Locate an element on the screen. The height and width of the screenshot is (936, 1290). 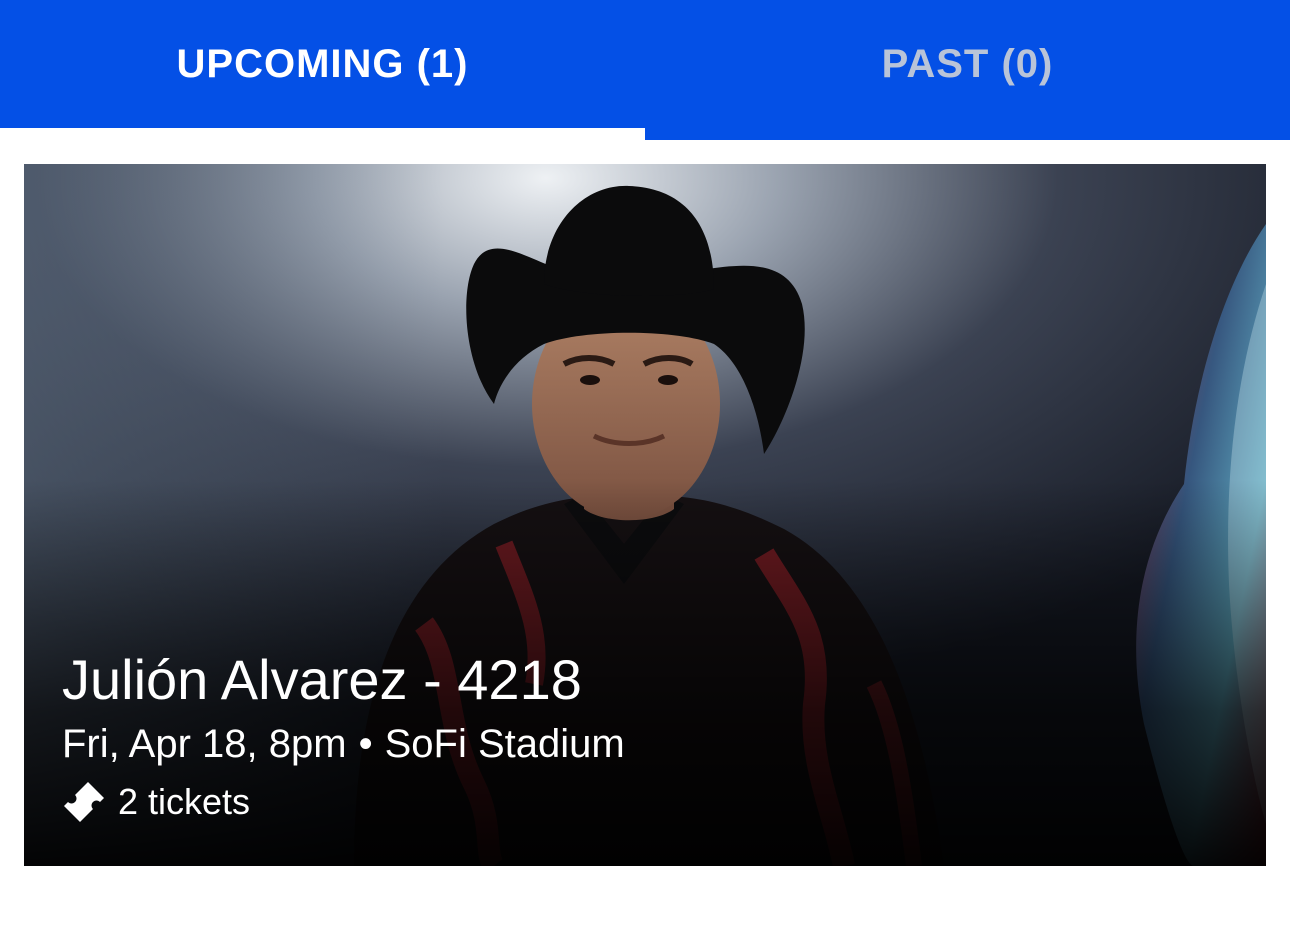
tab-bar: UPCOMING (1) PAST (0) is located at coordinates (645, 70).